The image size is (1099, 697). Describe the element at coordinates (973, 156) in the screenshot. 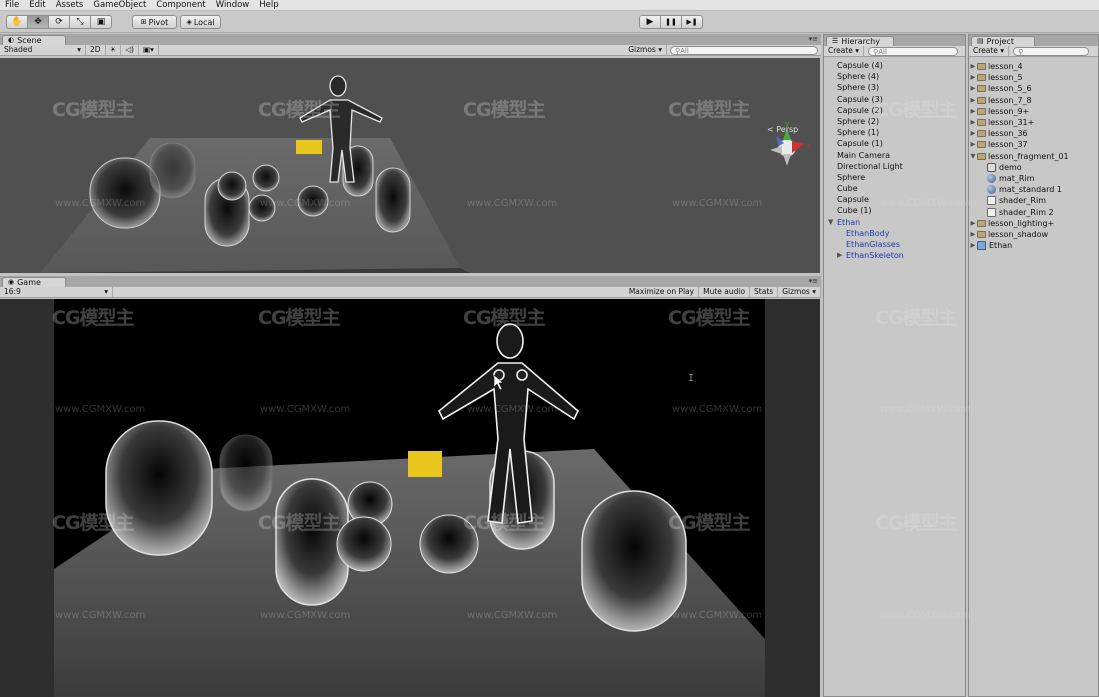

I see `collapse-arrow-icon: ▼` at that location.